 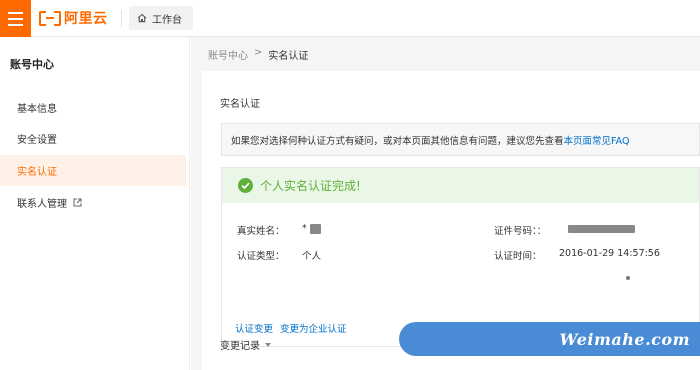 I want to click on aliyun-logo: 阿里云, so click(x=73, y=18).